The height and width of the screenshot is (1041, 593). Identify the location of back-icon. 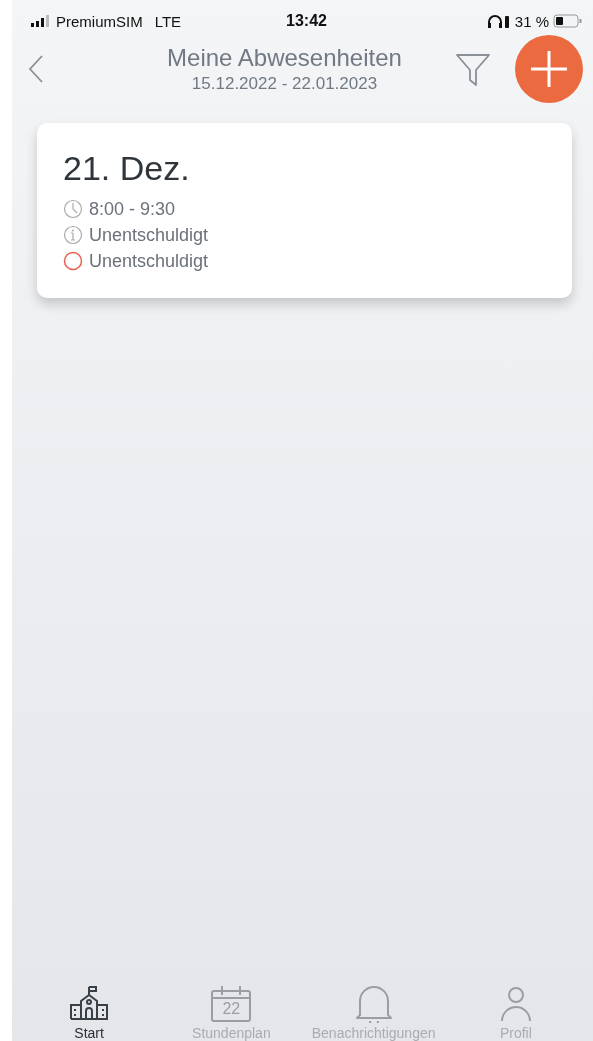
(36, 69).